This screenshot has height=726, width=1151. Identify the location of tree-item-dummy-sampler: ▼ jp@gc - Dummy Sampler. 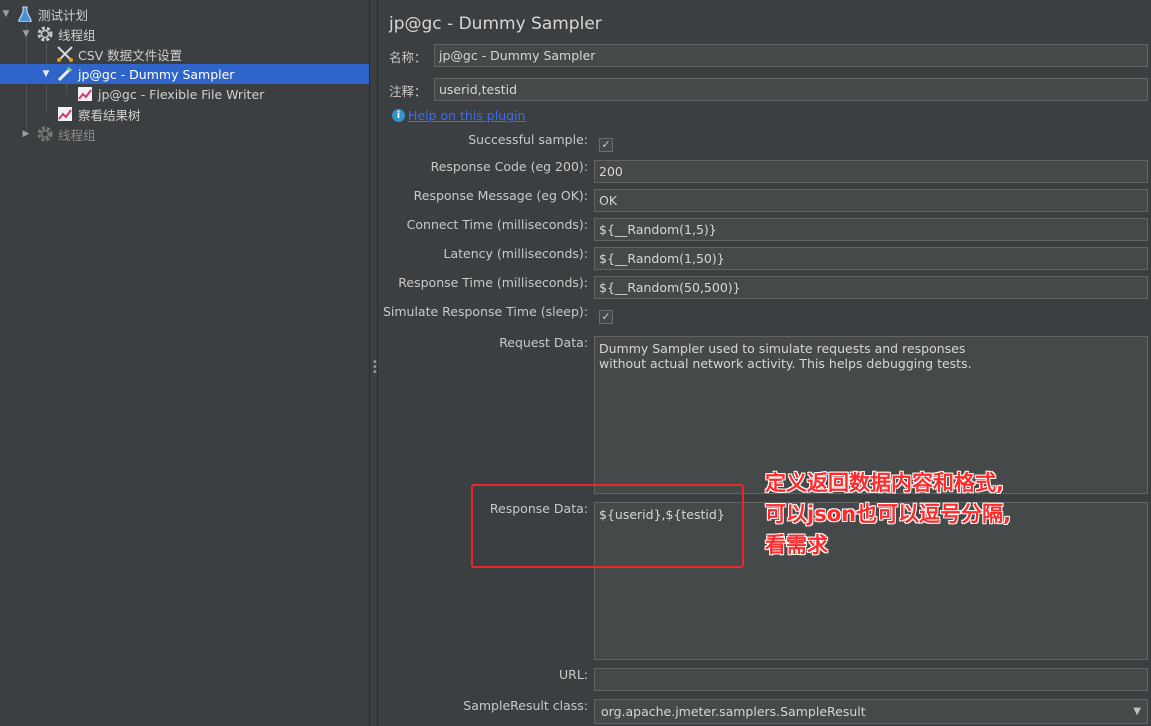
(184, 74).